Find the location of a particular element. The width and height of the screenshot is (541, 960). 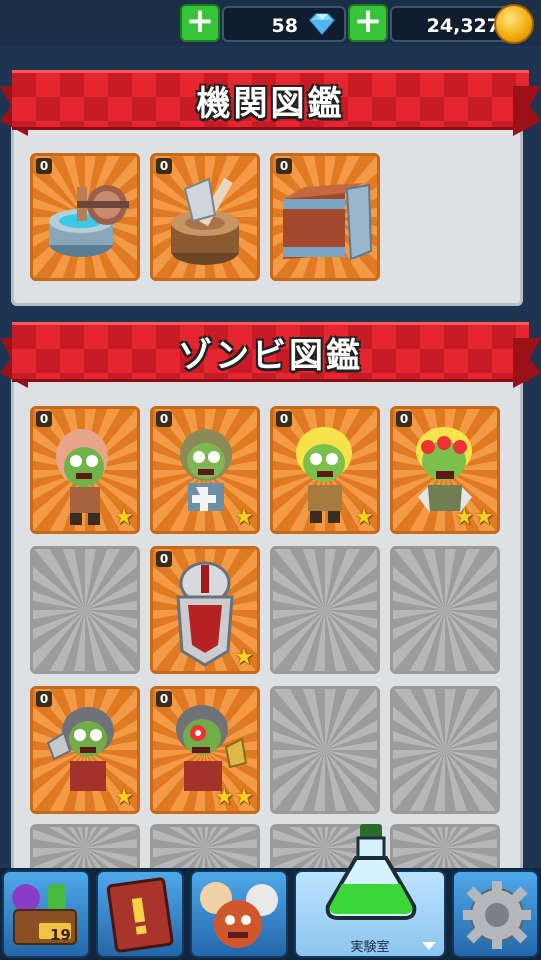

currency-bar: + 58 + 24,327 is located at coordinates (270, 23).